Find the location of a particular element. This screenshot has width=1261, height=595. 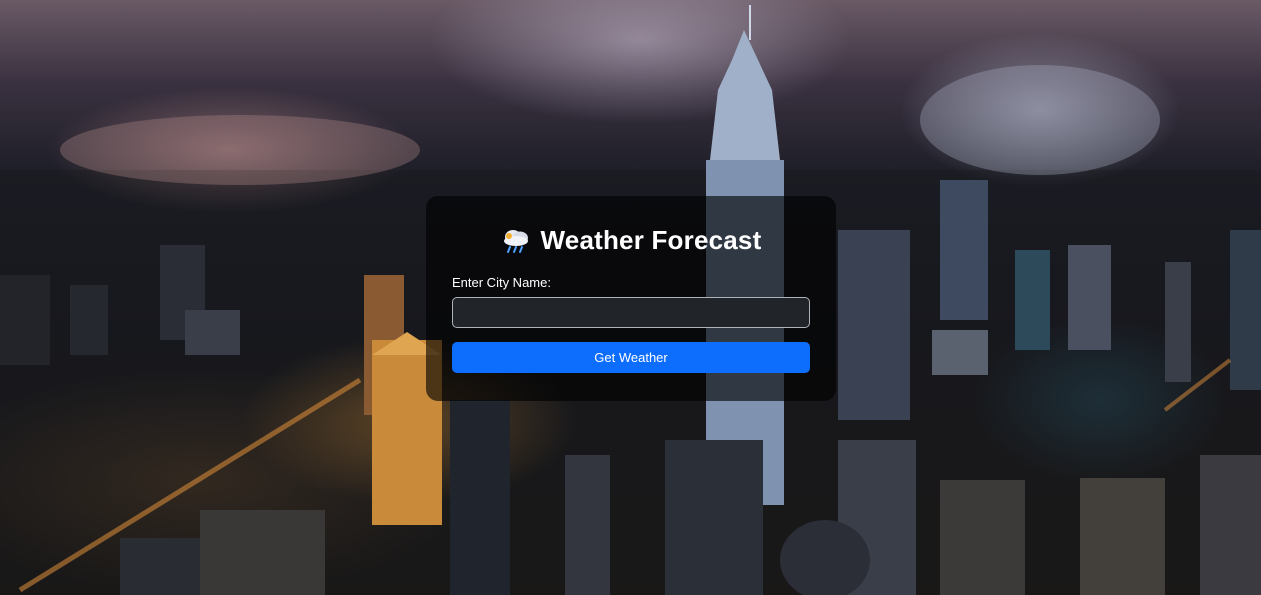

page-title: Weather Forecast is located at coordinates (651, 239).